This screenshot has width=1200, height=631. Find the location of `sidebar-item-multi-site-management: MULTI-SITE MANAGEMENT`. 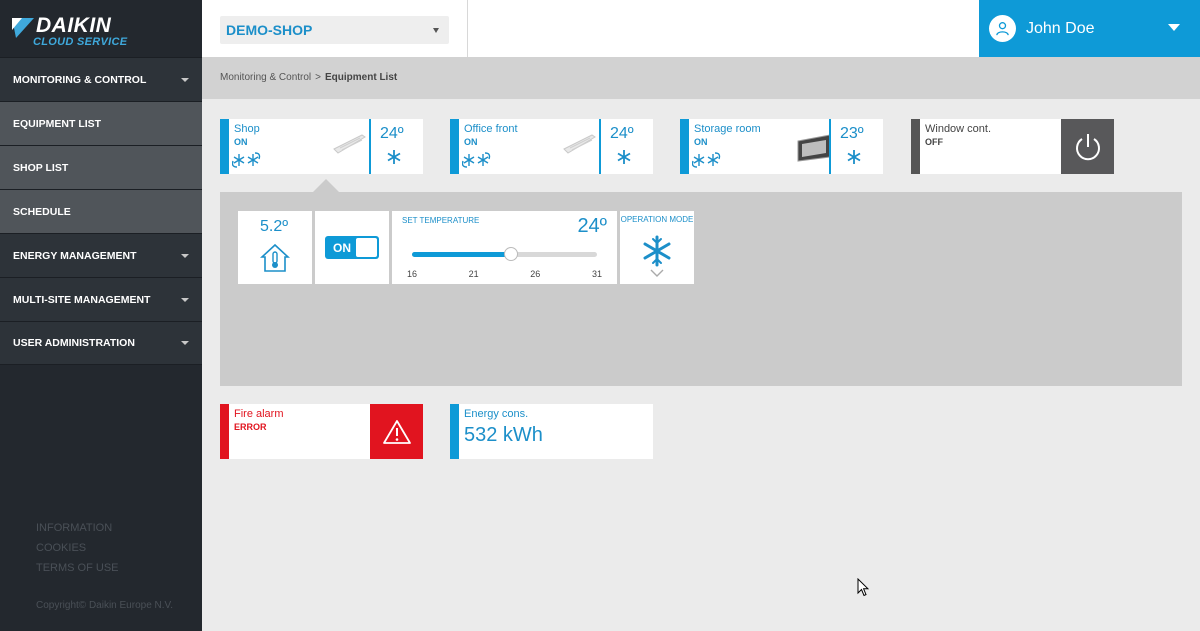

sidebar-item-multi-site-management: MULTI-SITE MANAGEMENT is located at coordinates (101, 299).